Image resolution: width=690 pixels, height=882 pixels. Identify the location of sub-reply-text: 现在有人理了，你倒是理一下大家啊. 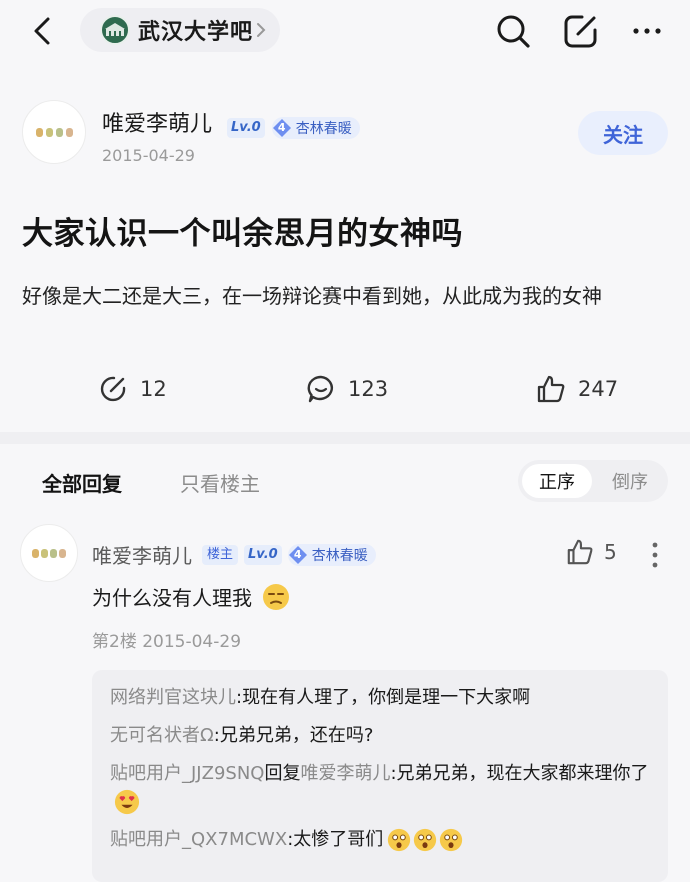
(386, 697).